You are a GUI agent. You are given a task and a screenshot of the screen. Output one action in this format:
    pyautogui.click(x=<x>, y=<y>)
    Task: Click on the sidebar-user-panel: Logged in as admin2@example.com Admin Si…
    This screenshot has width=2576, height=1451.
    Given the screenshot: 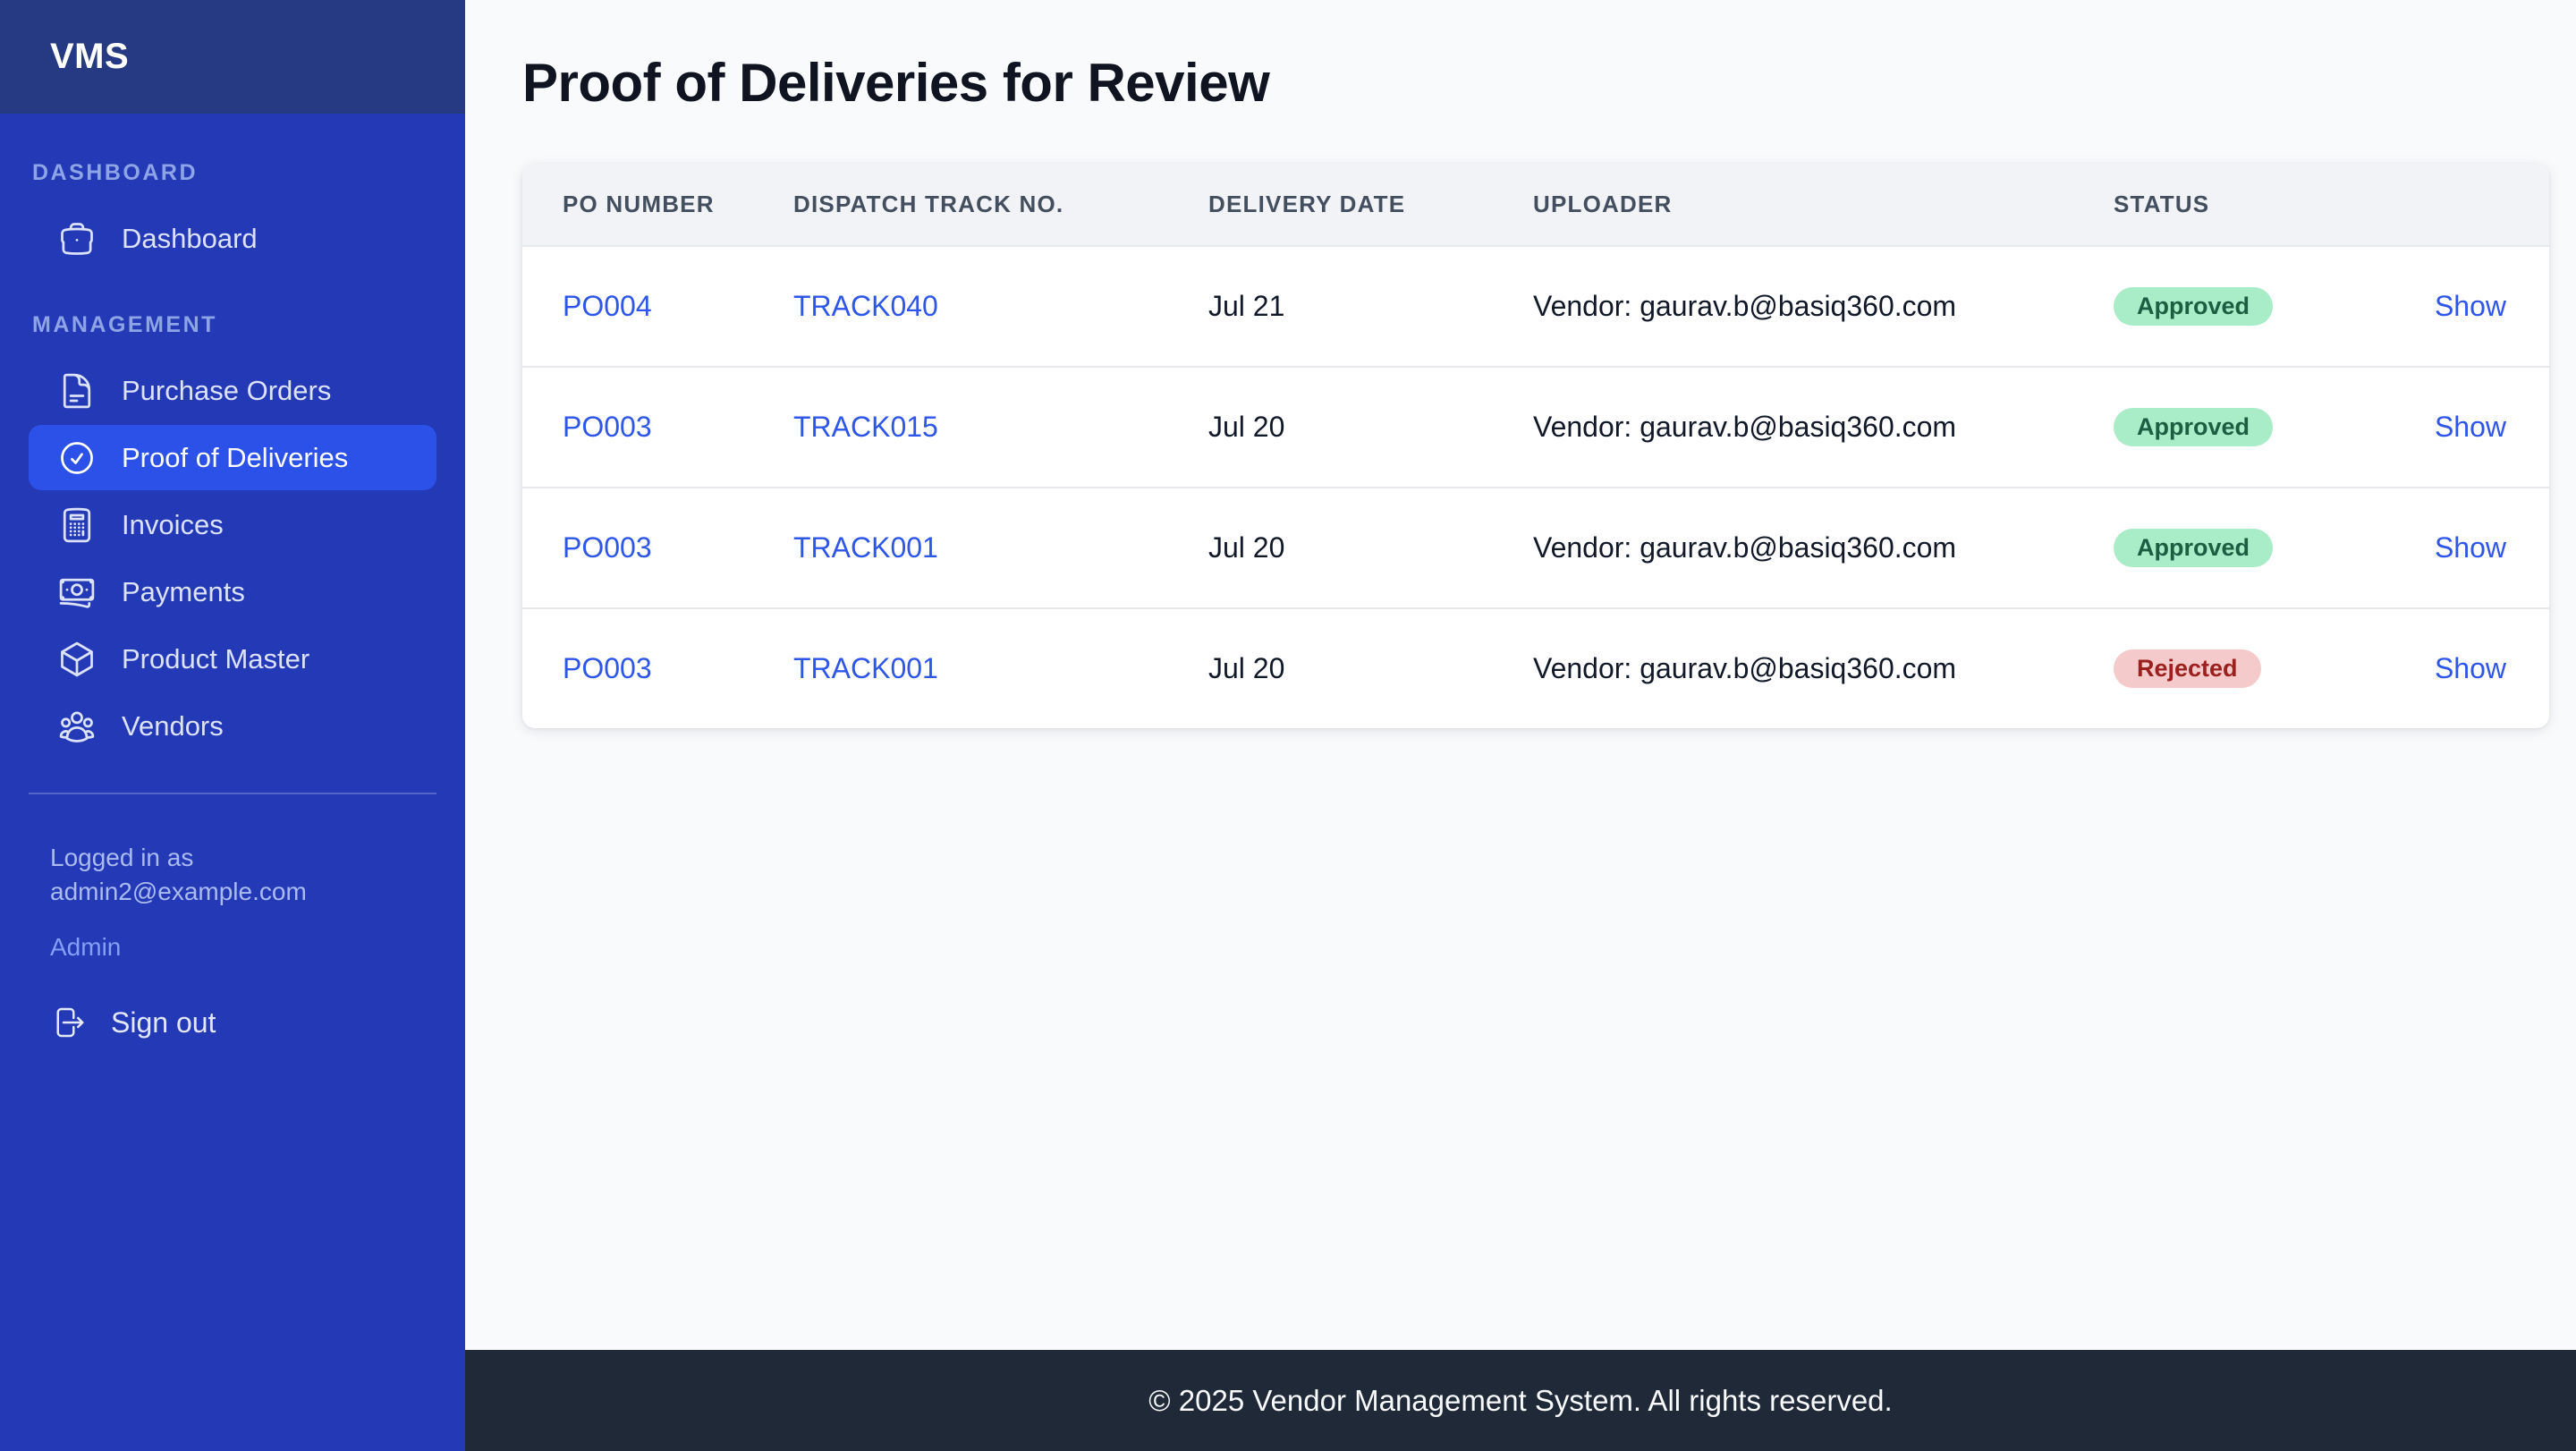 What is the action you would take?
    pyautogui.click(x=232, y=916)
    